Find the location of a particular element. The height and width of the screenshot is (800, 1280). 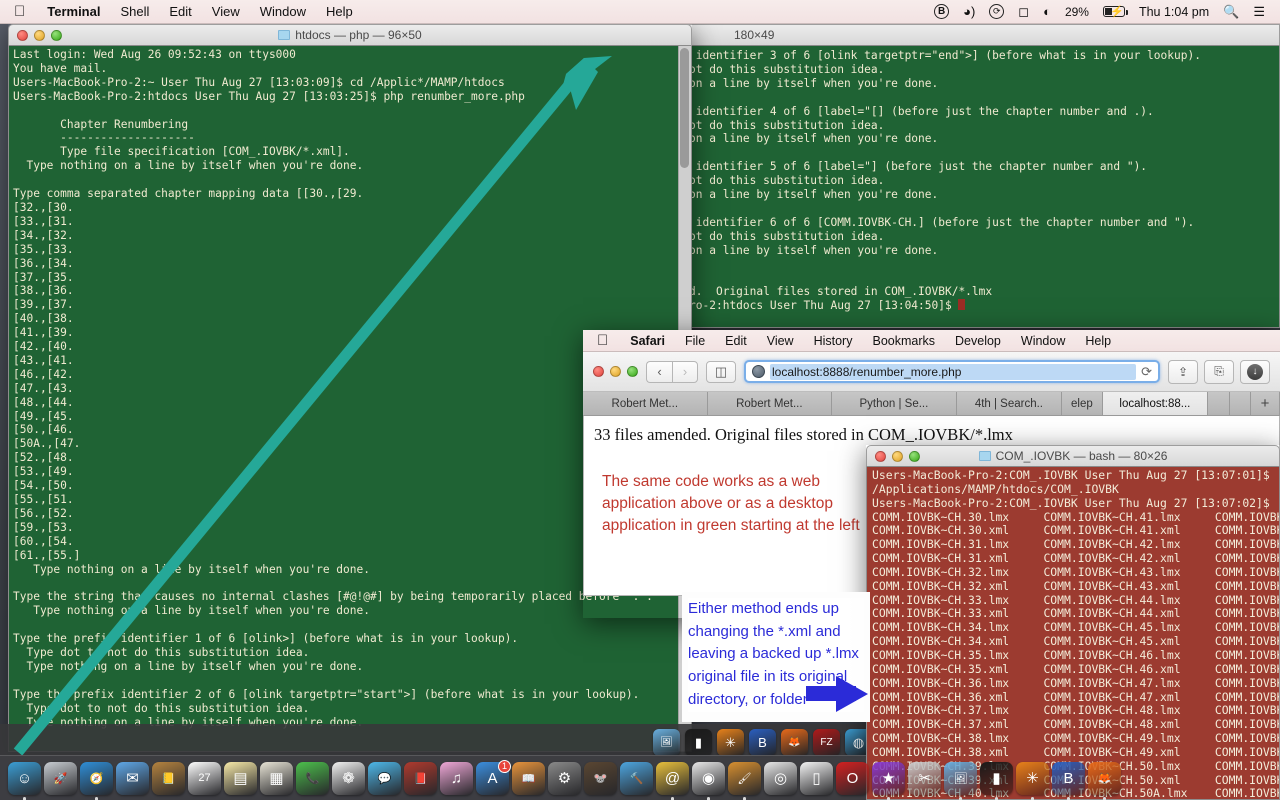

safari-window-controls is located at coordinates (615, 371).